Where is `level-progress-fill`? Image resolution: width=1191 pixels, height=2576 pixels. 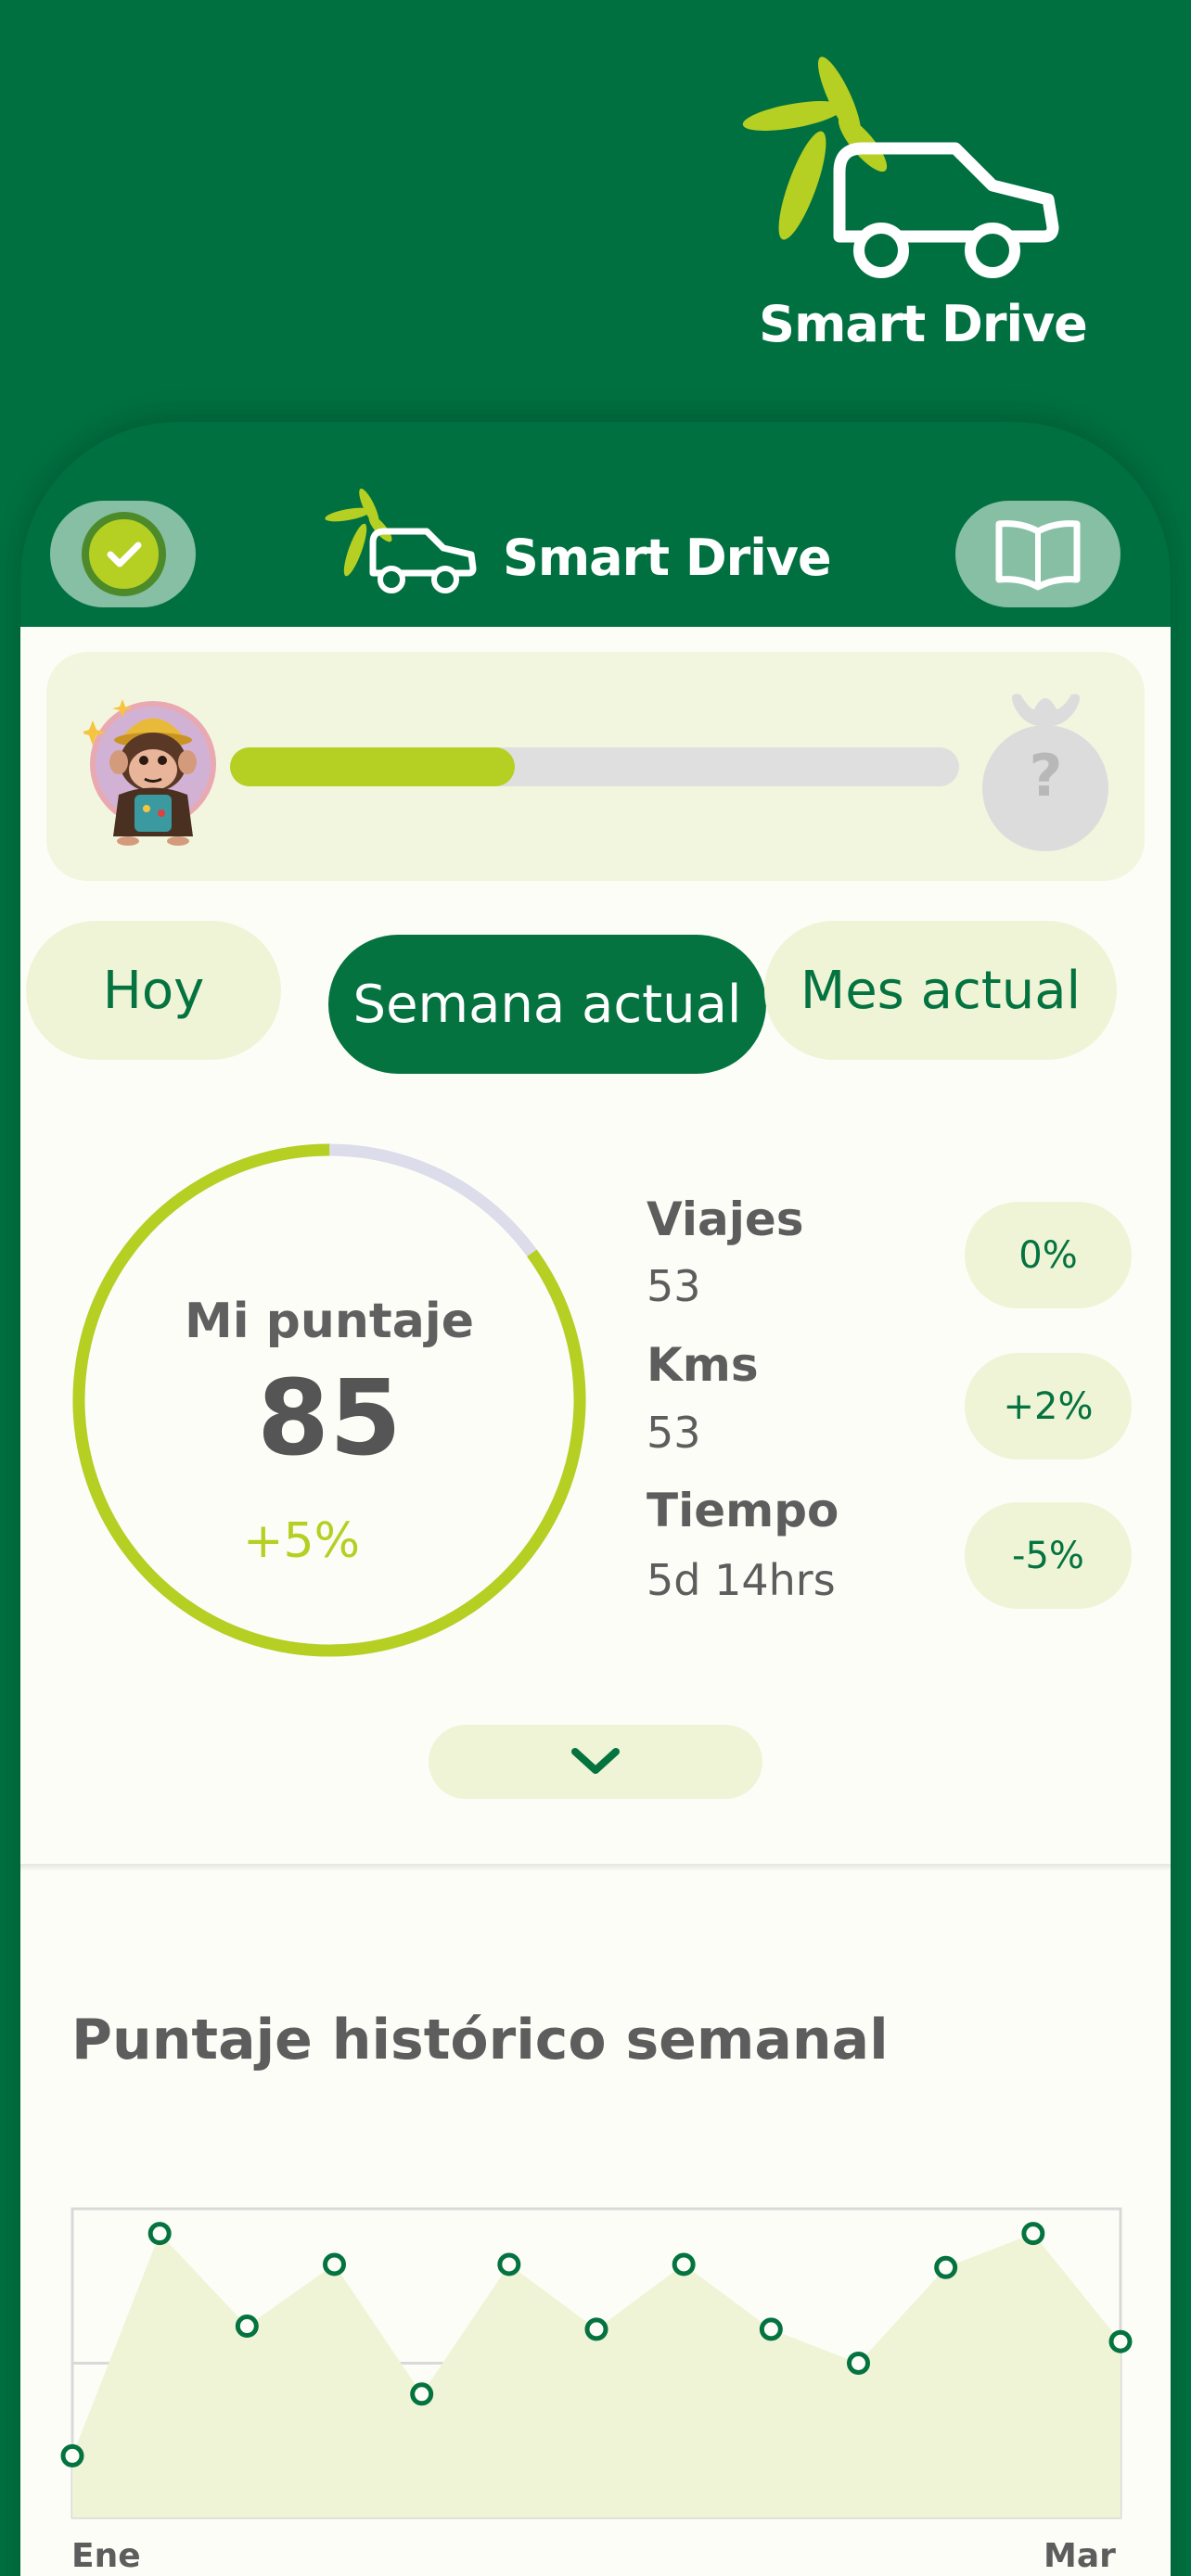
level-progress-fill is located at coordinates (373, 766).